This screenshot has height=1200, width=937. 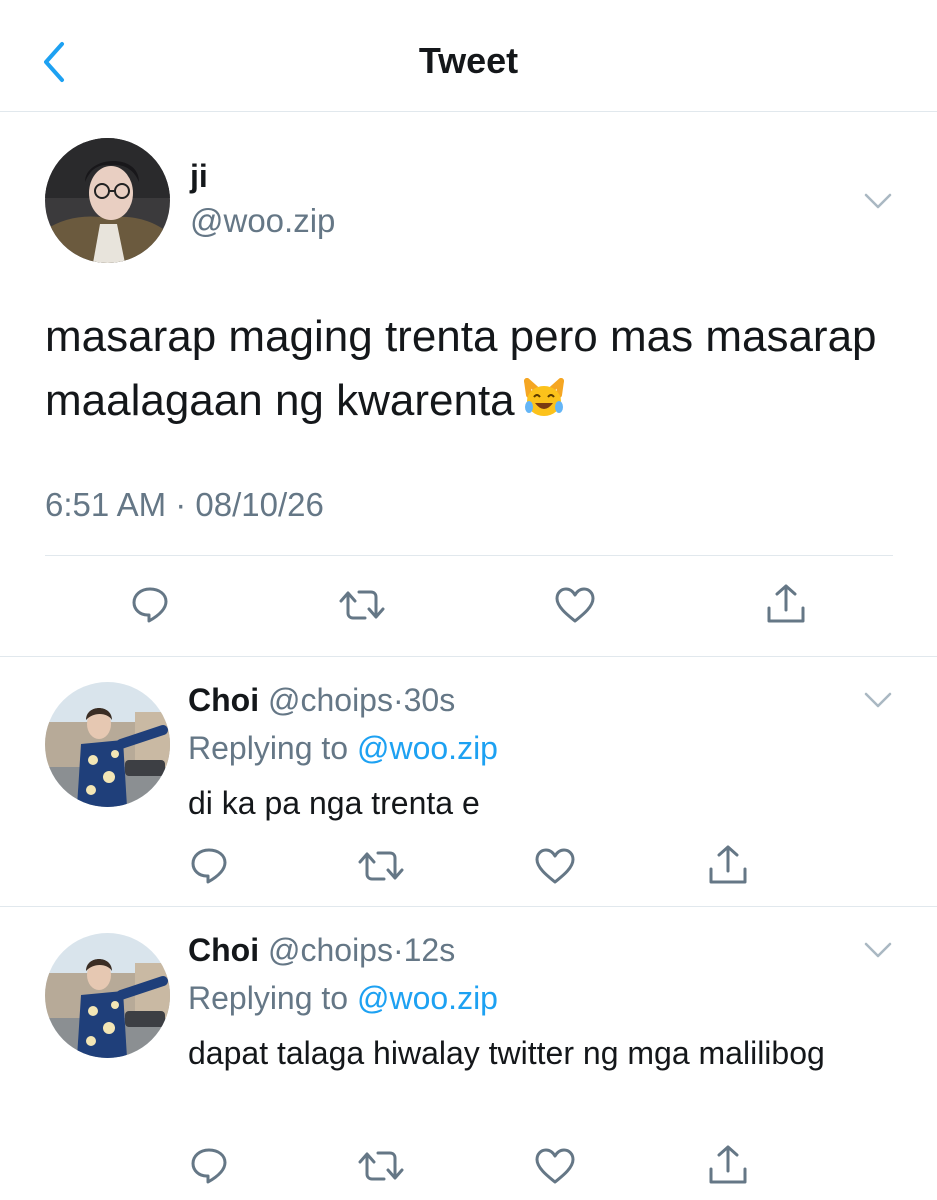 What do you see at coordinates (429, 700) in the screenshot?
I see `reply-time: 30s` at bounding box center [429, 700].